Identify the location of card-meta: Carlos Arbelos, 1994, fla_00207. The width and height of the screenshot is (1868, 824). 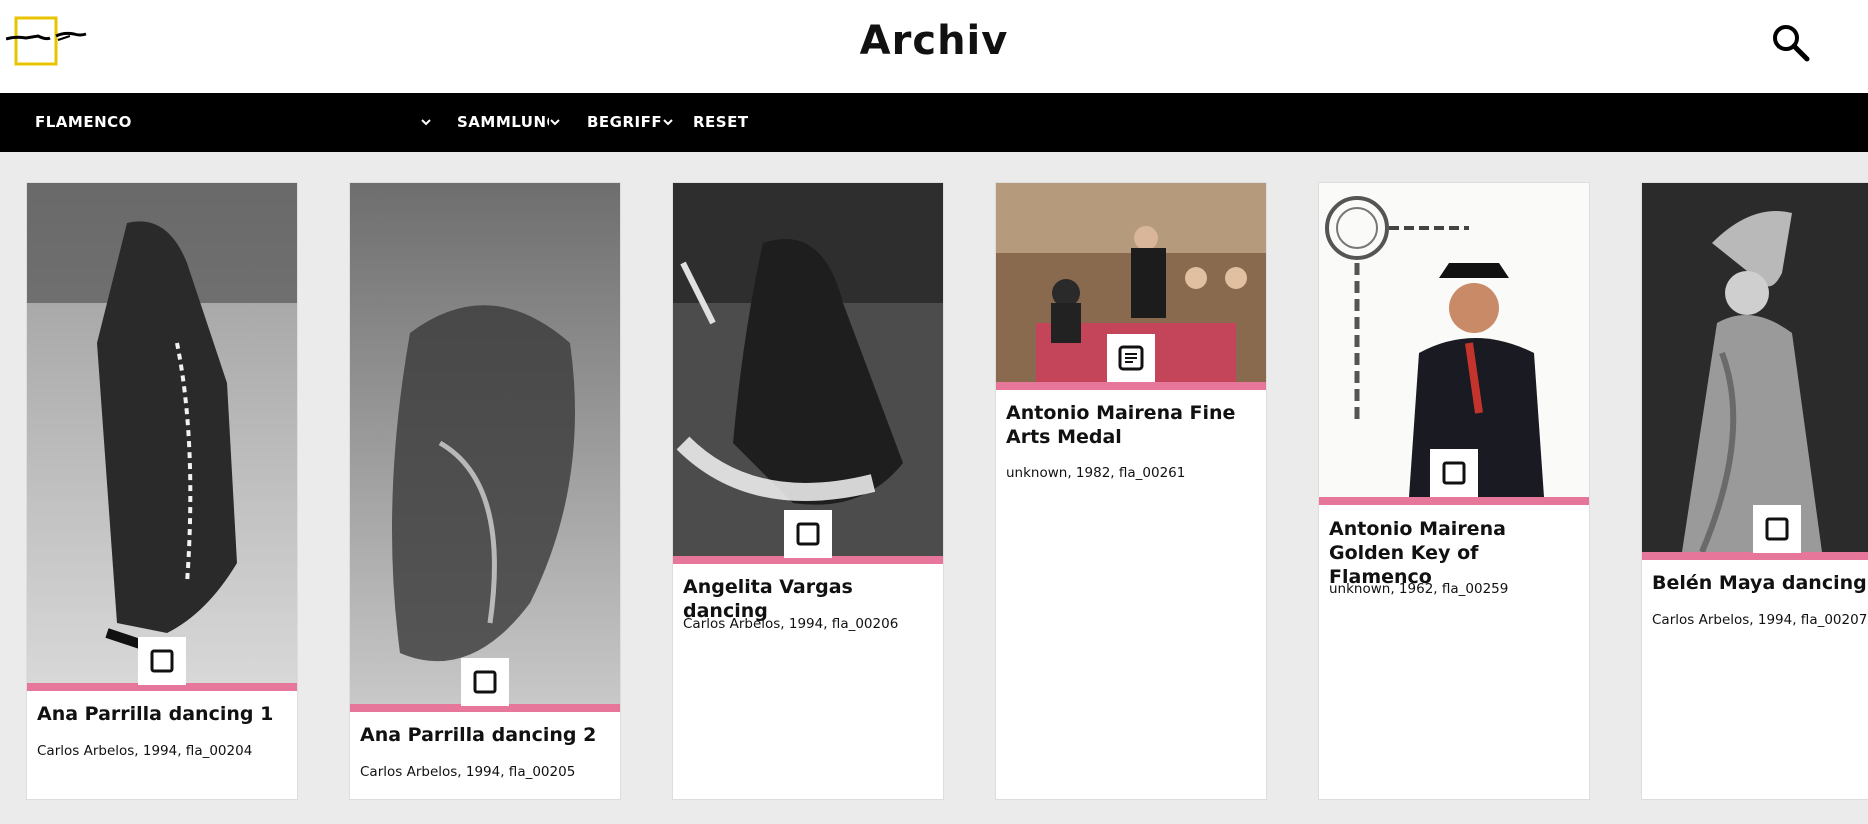
(1759, 620).